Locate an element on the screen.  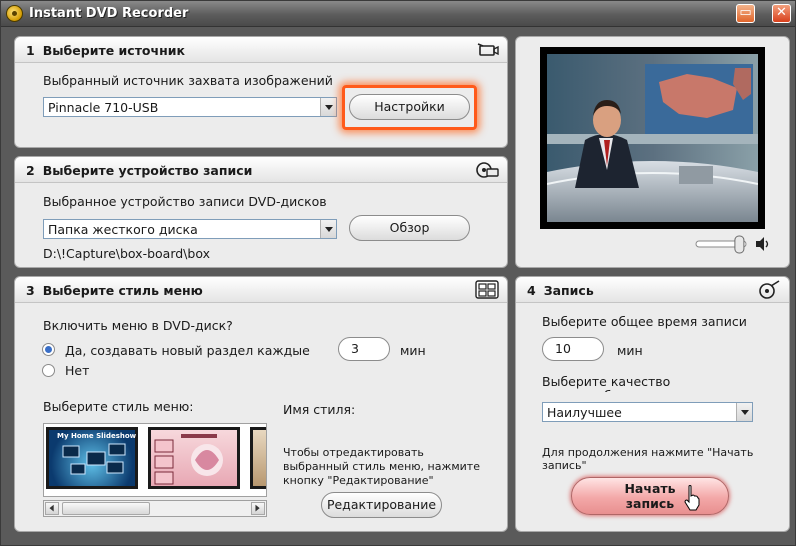
window-title: Instant DVD Recorder is located at coordinates (109, 13).